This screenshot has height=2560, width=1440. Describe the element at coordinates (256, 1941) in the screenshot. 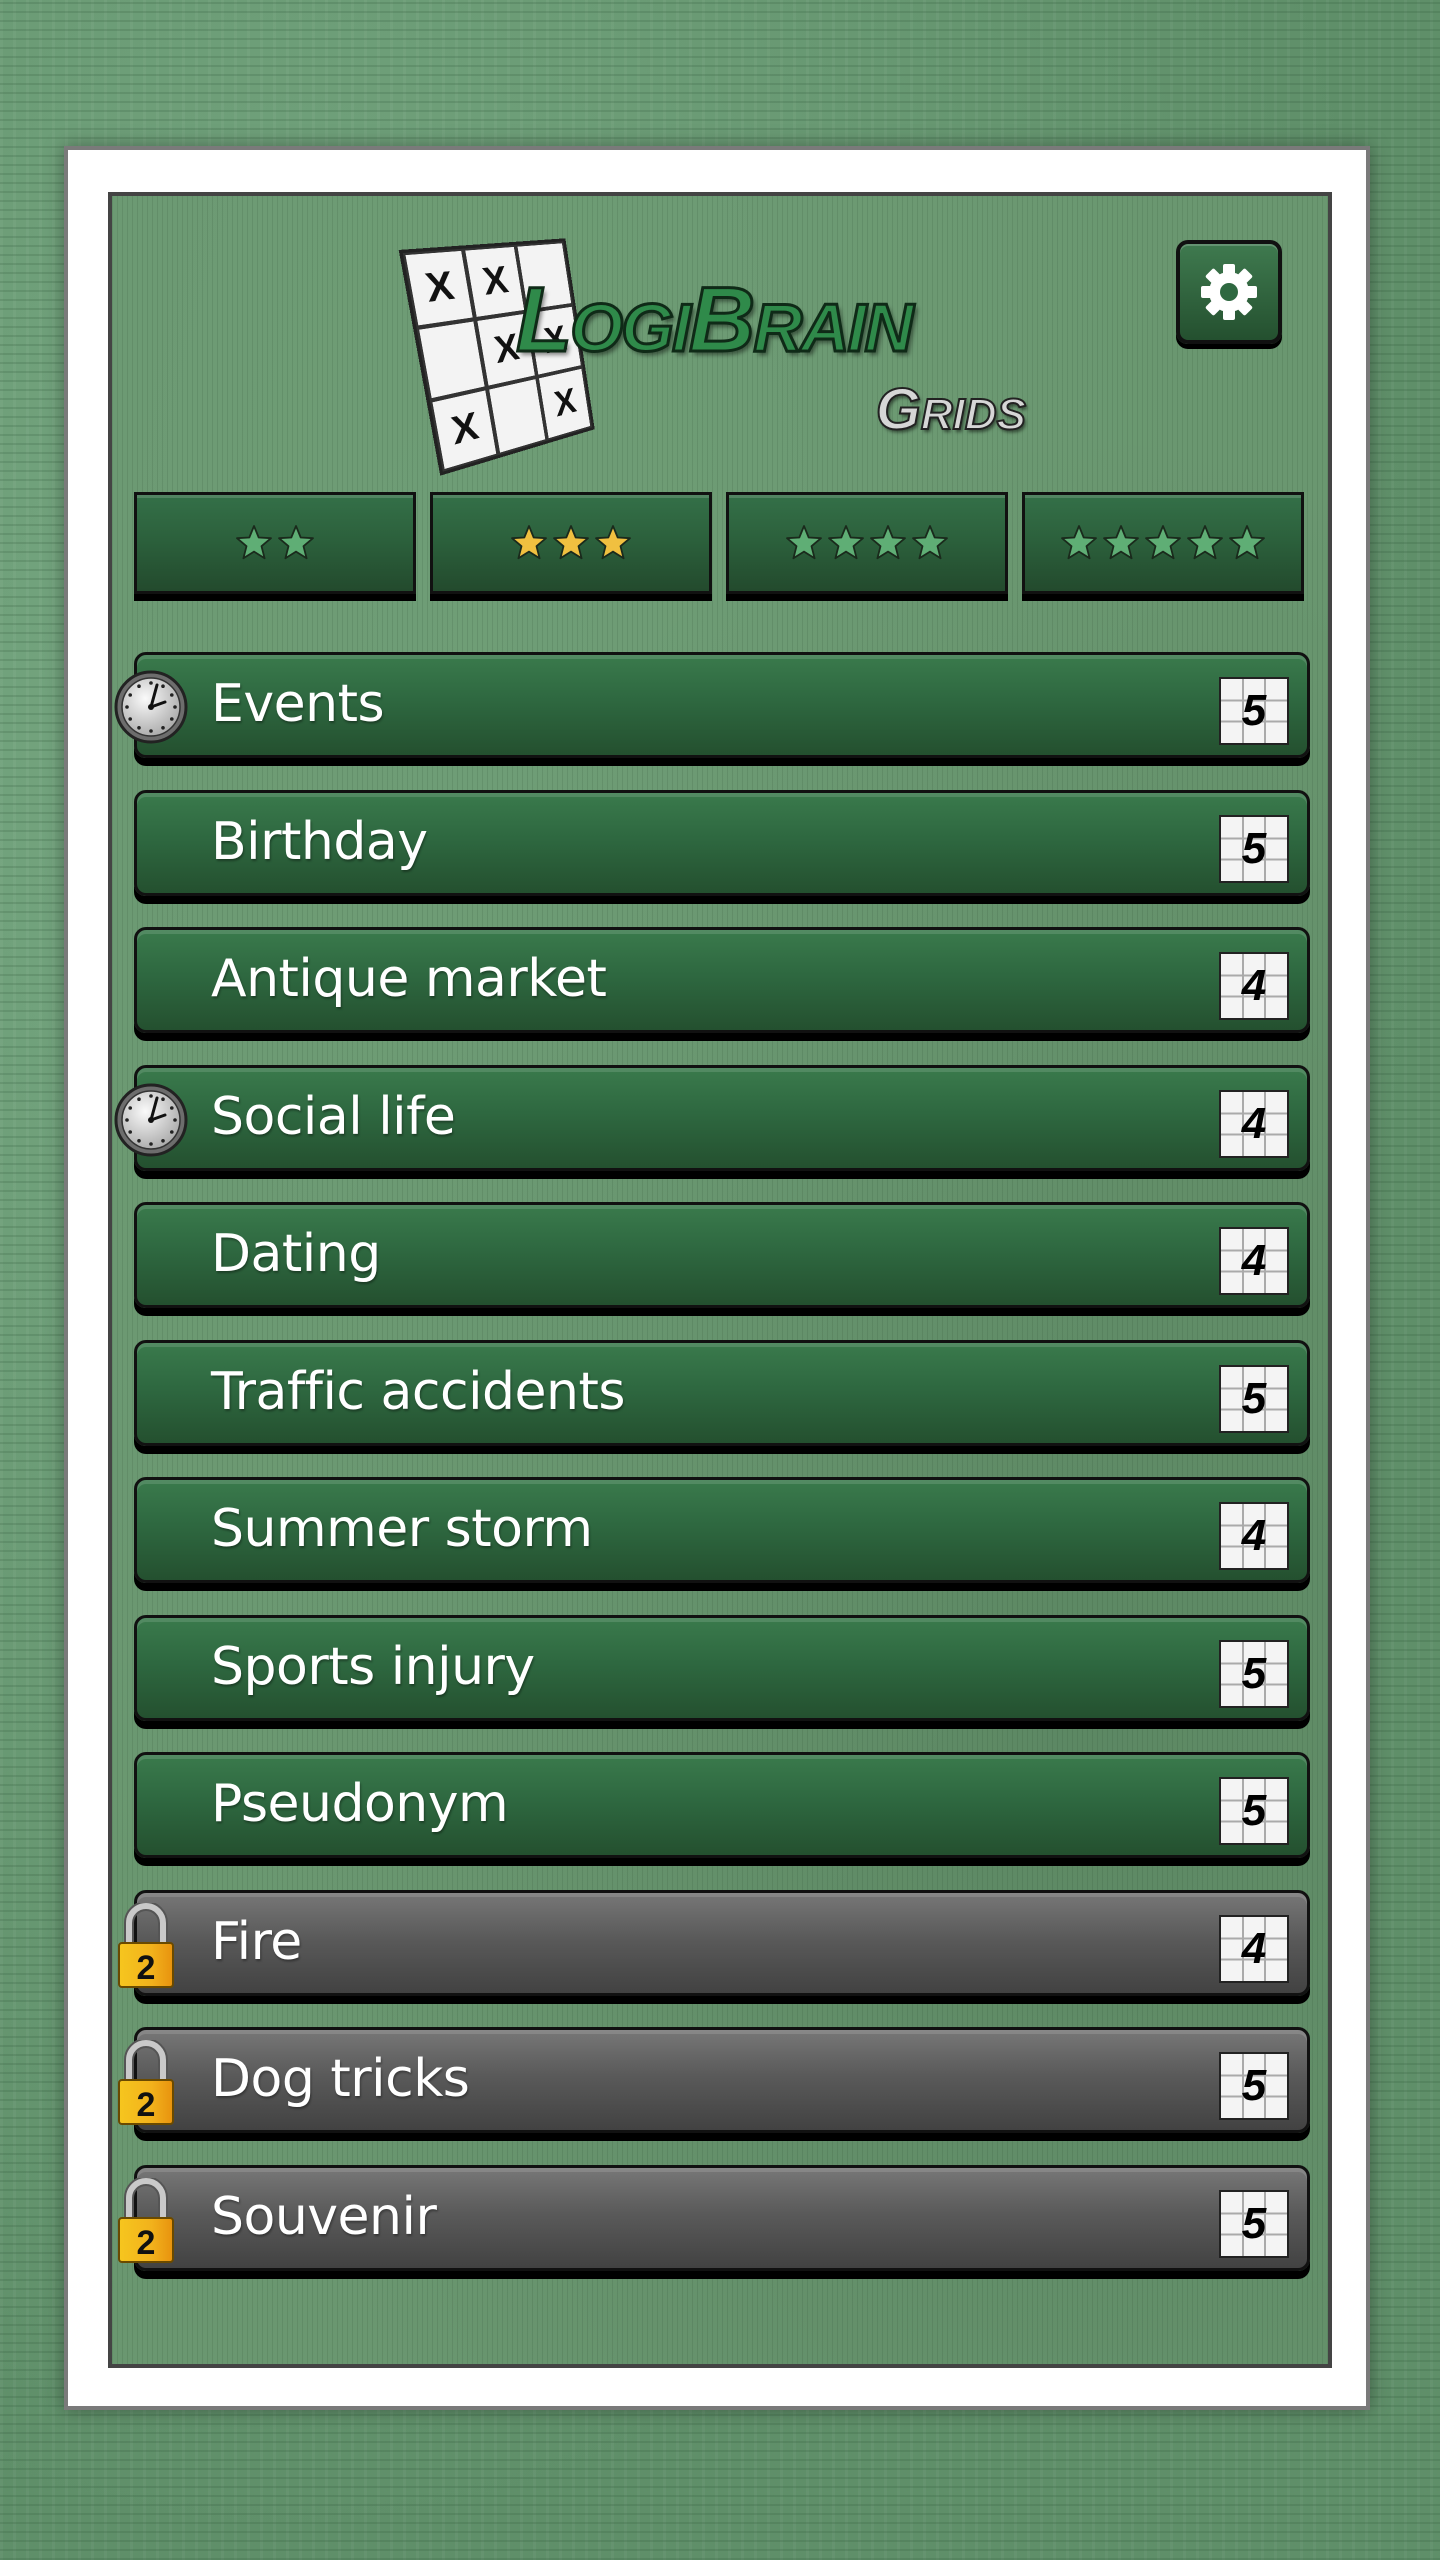

I see `puzzle-title: Fire` at that location.